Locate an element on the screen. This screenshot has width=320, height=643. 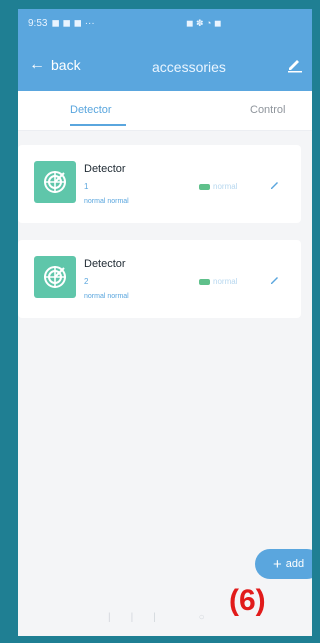
back-button: ← back is located at coordinates (55, 65).